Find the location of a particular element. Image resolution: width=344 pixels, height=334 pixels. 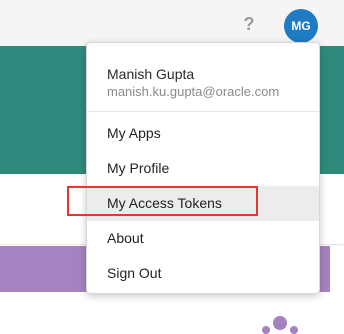

menu-item-label: My Apps is located at coordinates (134, 133).